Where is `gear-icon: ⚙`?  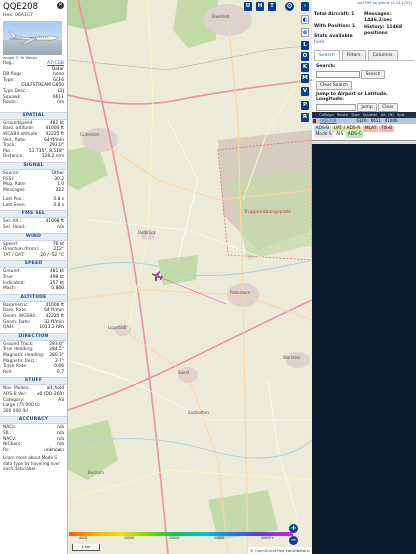 gear-icon: ⚙ is located at coordinates (289, 6).